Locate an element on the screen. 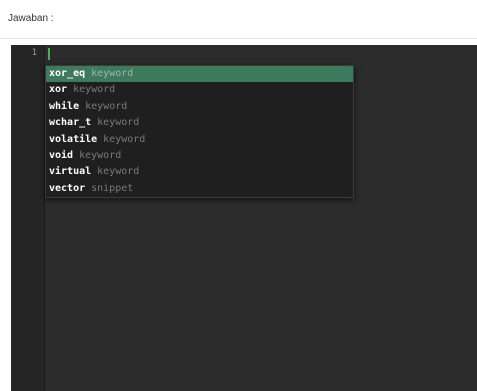  autocomplete-item: vector snippet is located at coordinates (199, 189).